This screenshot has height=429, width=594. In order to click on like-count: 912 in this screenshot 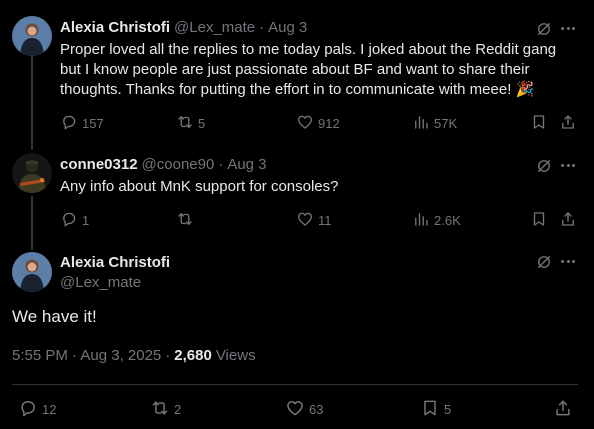, I will do `click(329, 123)`.